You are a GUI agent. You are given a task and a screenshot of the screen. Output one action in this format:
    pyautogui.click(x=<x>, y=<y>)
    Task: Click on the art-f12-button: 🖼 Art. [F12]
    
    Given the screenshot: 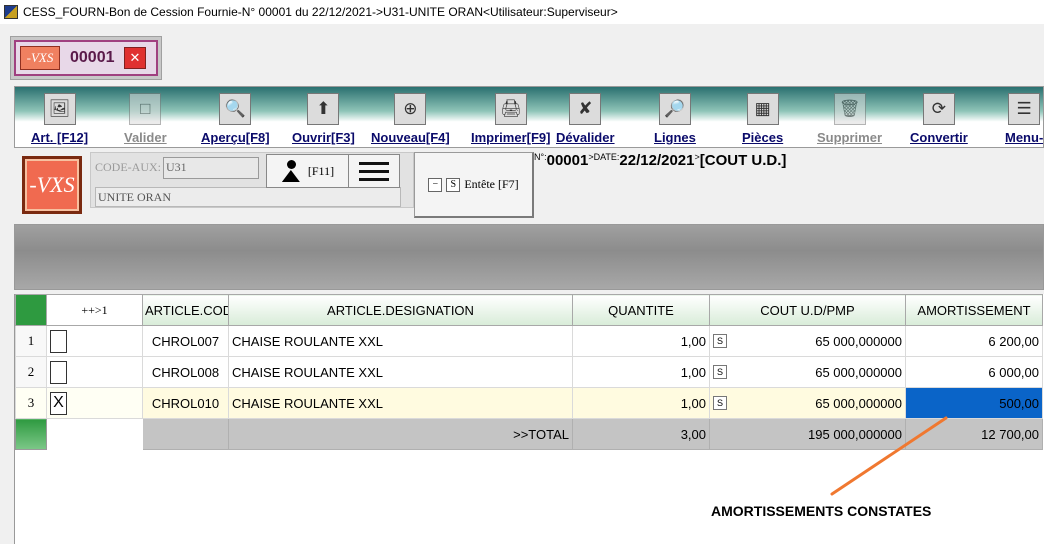 What is the action you would take?
    pyautogui.click(x=59, y=117)
    